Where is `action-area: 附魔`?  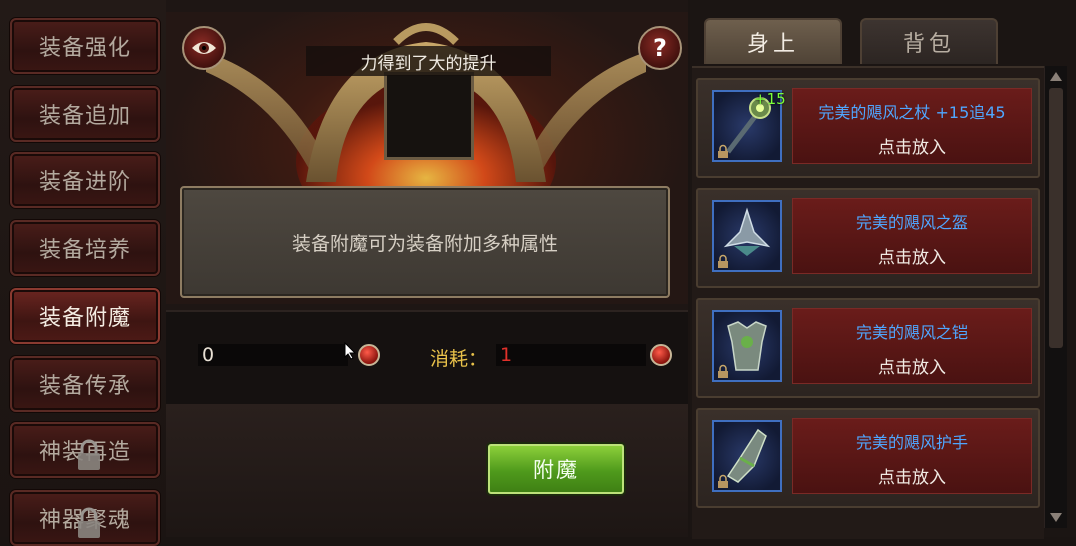 action-area: 附魔 is located at coordinates (427, 470).